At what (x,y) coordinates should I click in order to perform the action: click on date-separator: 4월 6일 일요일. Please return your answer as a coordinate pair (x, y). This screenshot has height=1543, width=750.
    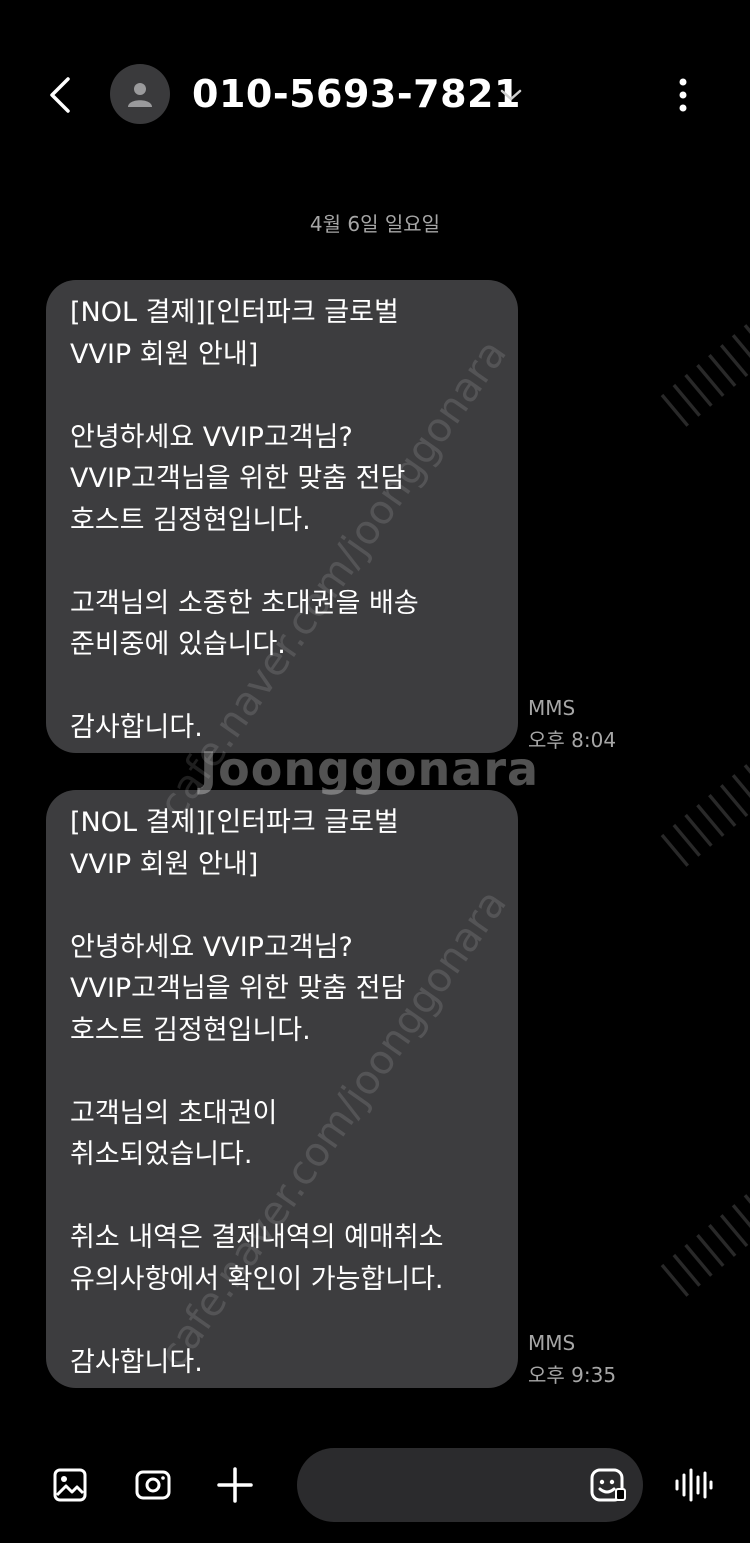
    Looking at the image, I should click on (375, 224).